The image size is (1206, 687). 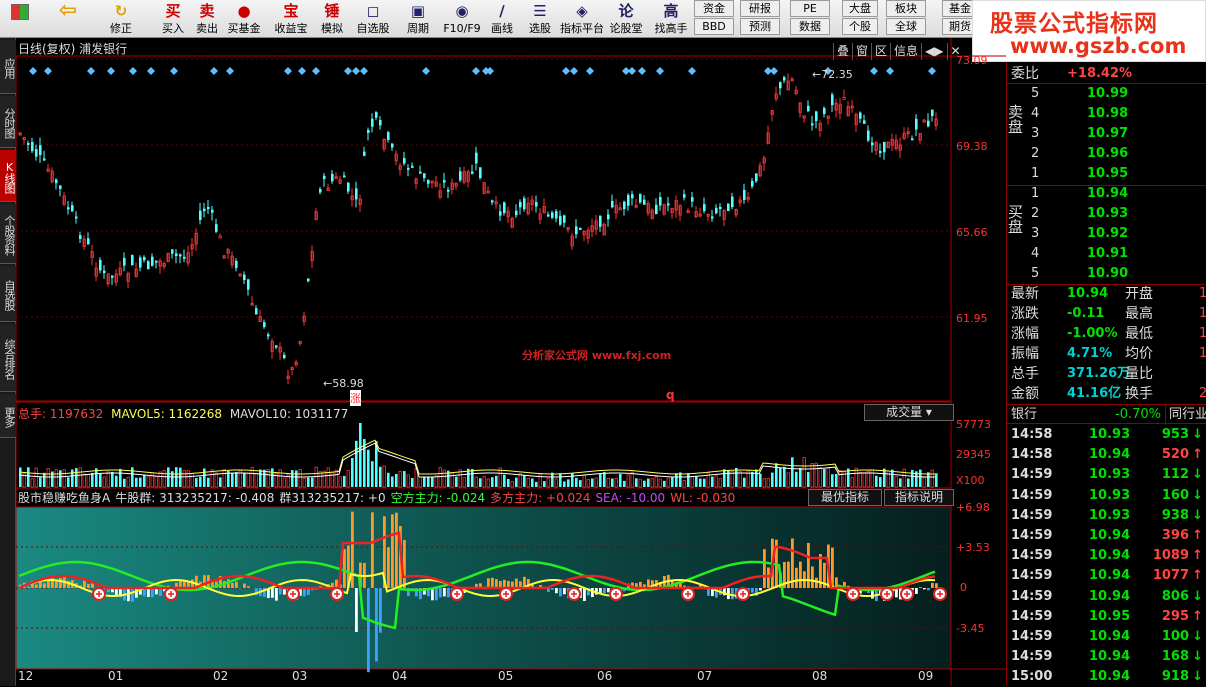 What do you see at coordinates (207, 19) in the screenshot?
I see `sell-button: 卖卖出` at bounding box center [207, 19].